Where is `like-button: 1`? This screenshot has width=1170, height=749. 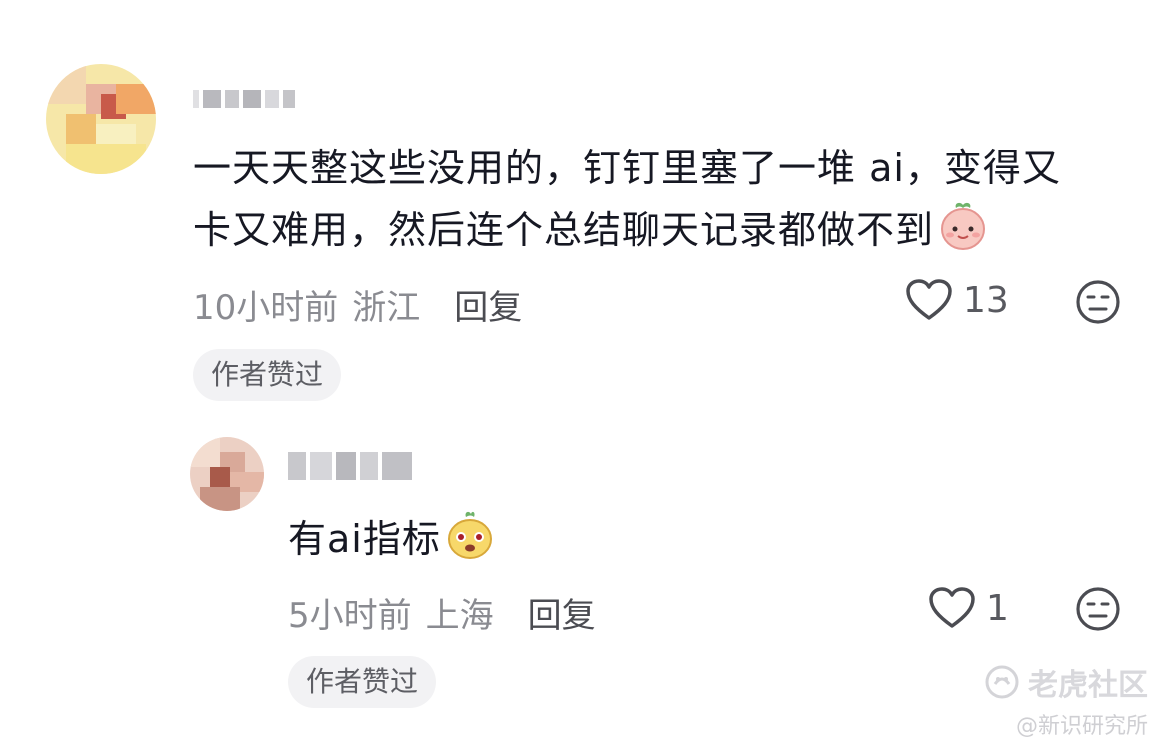 like-button: 1 is located at coordinates (968, 608).